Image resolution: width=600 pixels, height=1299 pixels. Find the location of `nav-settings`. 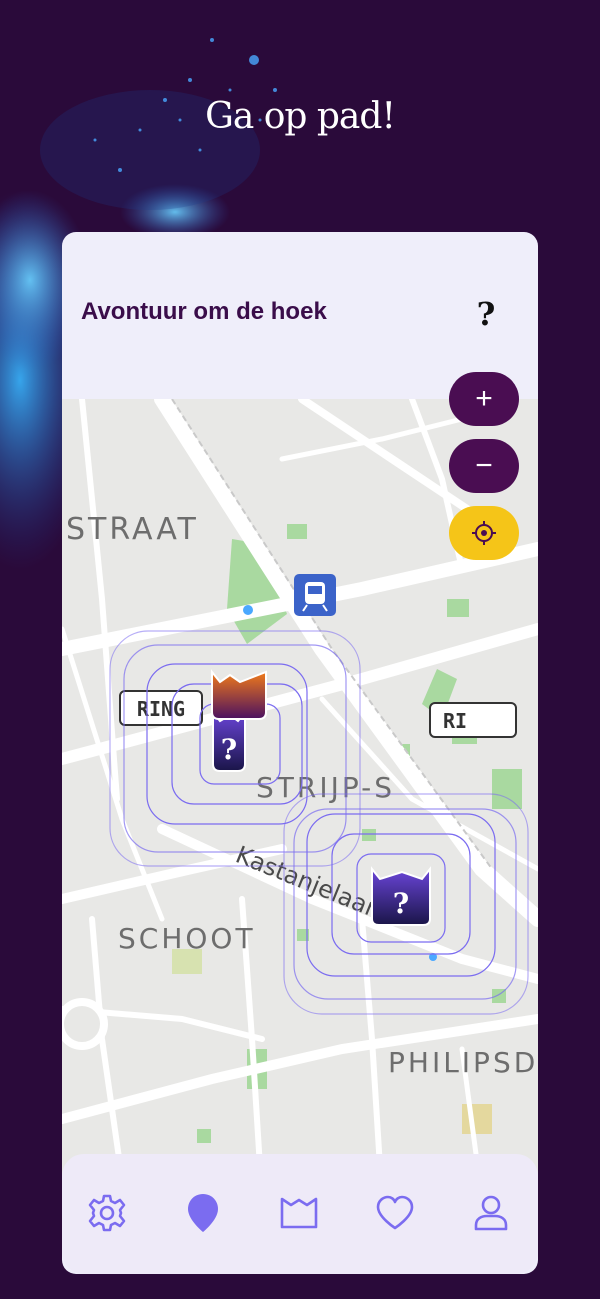

nav-settings is located at coordinates (107, 1213).